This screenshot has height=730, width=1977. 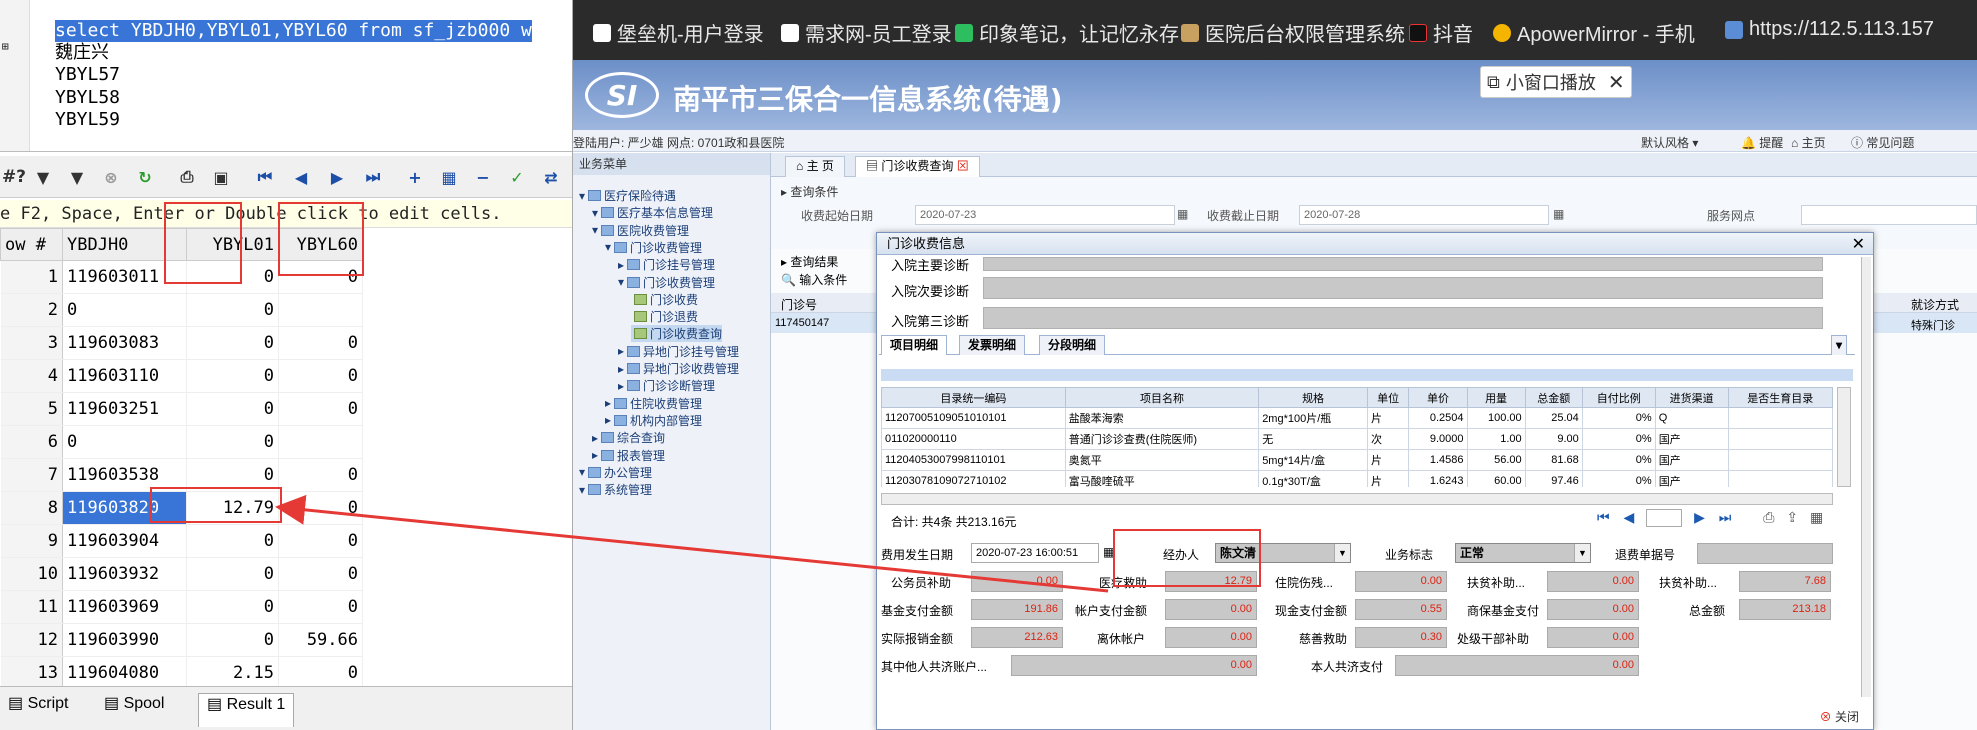 I want to click on detail-col-header: 项目名称, so click(x=1162, y=397).